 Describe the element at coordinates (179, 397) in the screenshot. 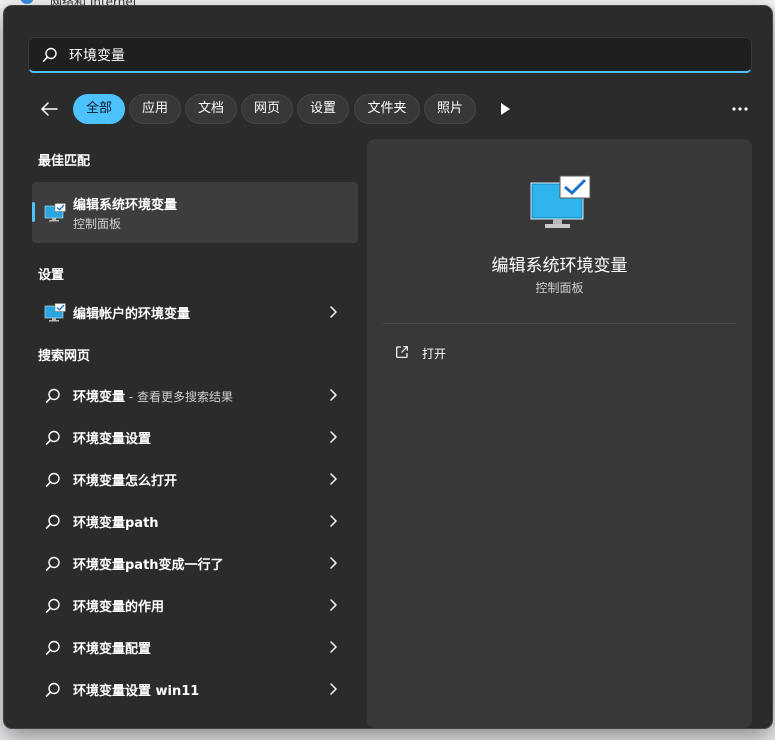

I see `web-result-suffix: - 查看更多搜索结果` at that location.